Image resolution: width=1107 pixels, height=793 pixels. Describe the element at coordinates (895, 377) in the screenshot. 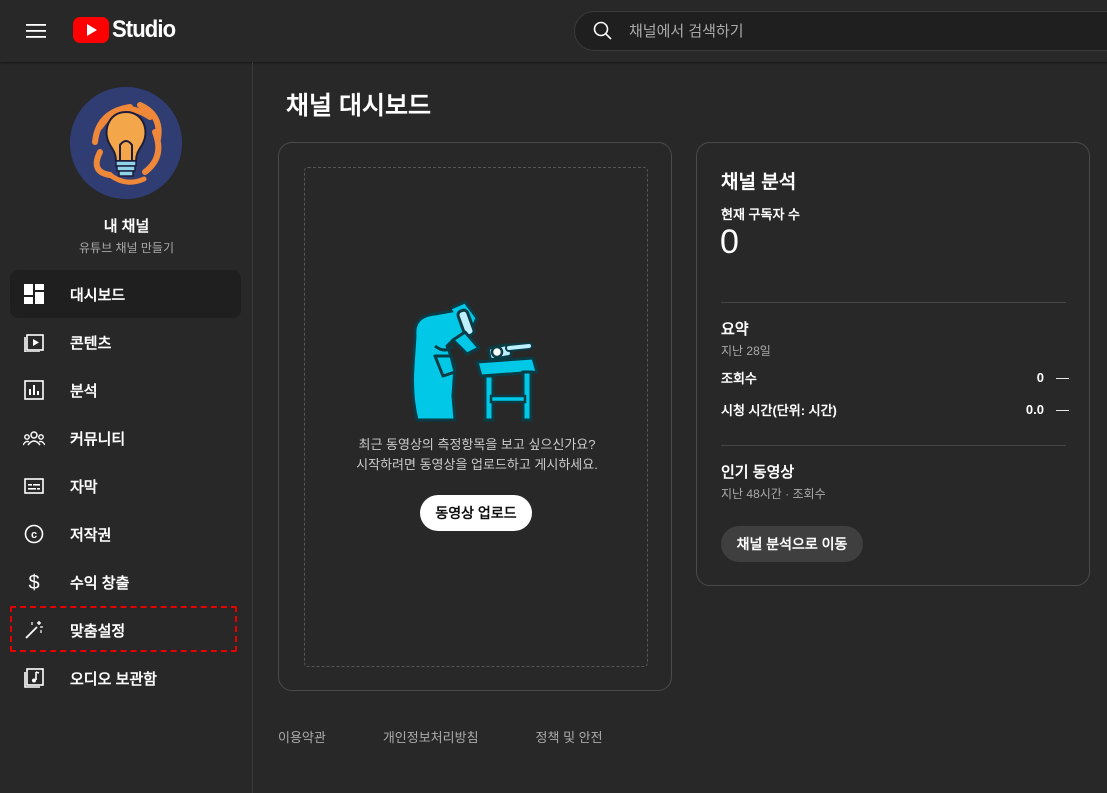

I see `stat-row-views: 조회수 0 —` at that location.